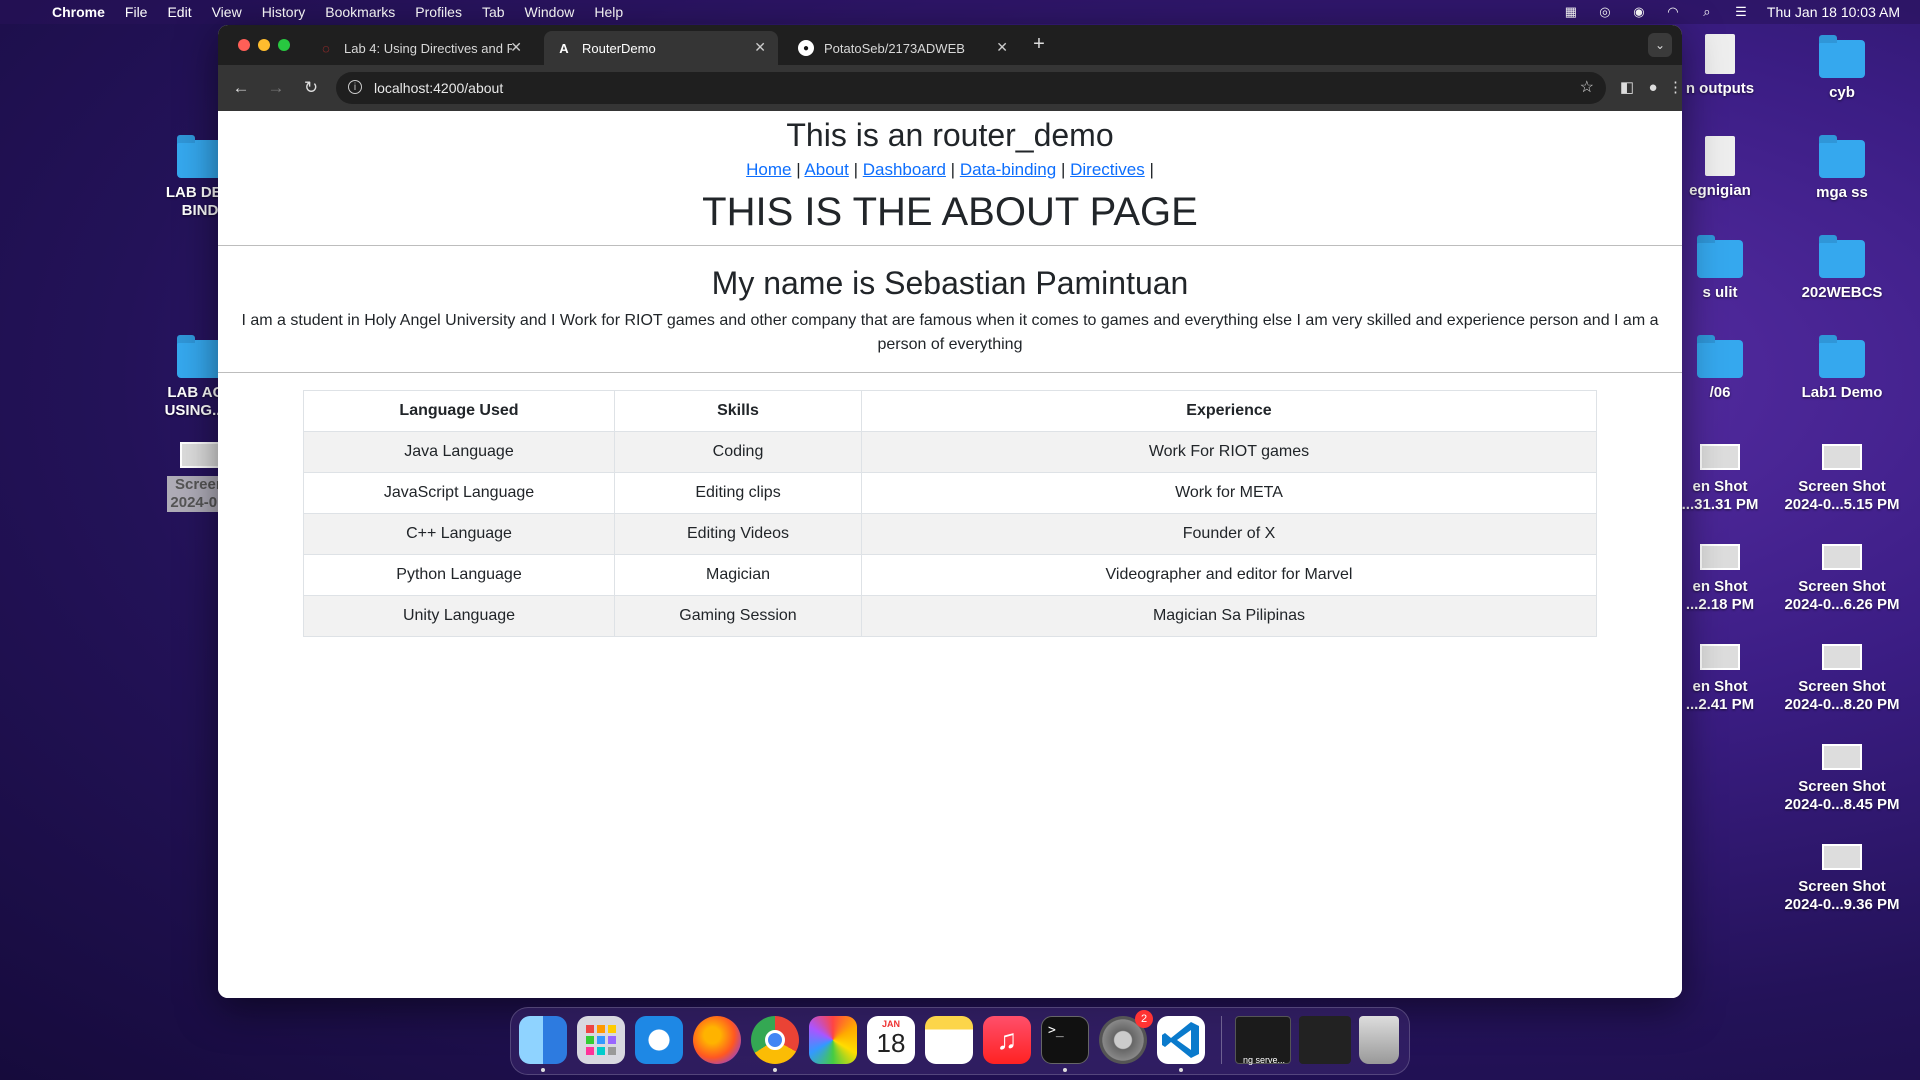 The width and height of the screenshot is (1920, 1080). I want to click on menu-bookmarks: Bookmarks, so click(360, 12).